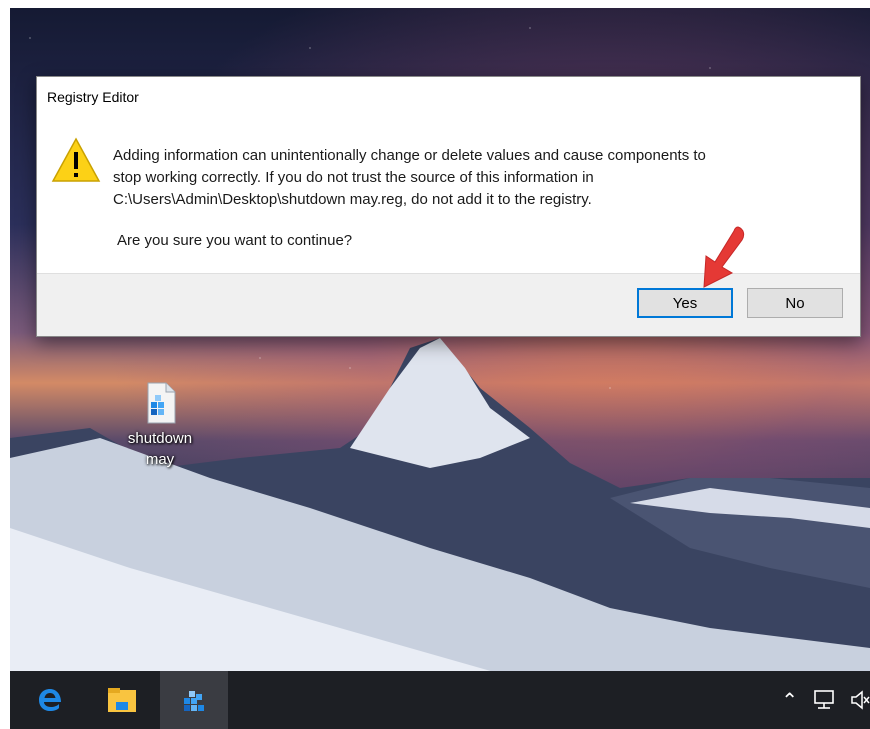  Describe the element at coordinates (160, 459) in the screenshot. I see `desktop-icon-label-line2: may` at that location.